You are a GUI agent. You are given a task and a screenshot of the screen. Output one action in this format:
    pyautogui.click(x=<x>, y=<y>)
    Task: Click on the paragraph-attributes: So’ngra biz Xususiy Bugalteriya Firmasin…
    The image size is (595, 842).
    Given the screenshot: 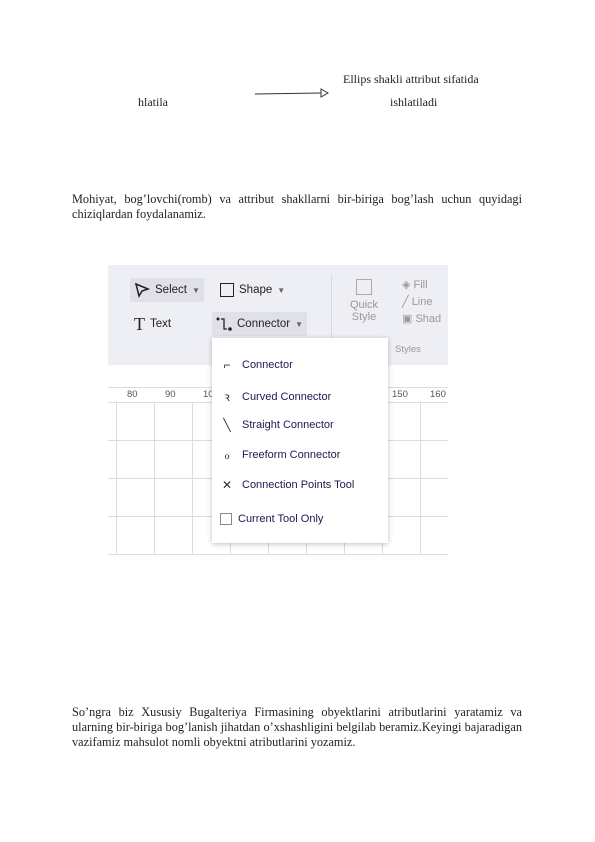 What is the action you would take?
    pyautogui.click(x=297, y=727)
    